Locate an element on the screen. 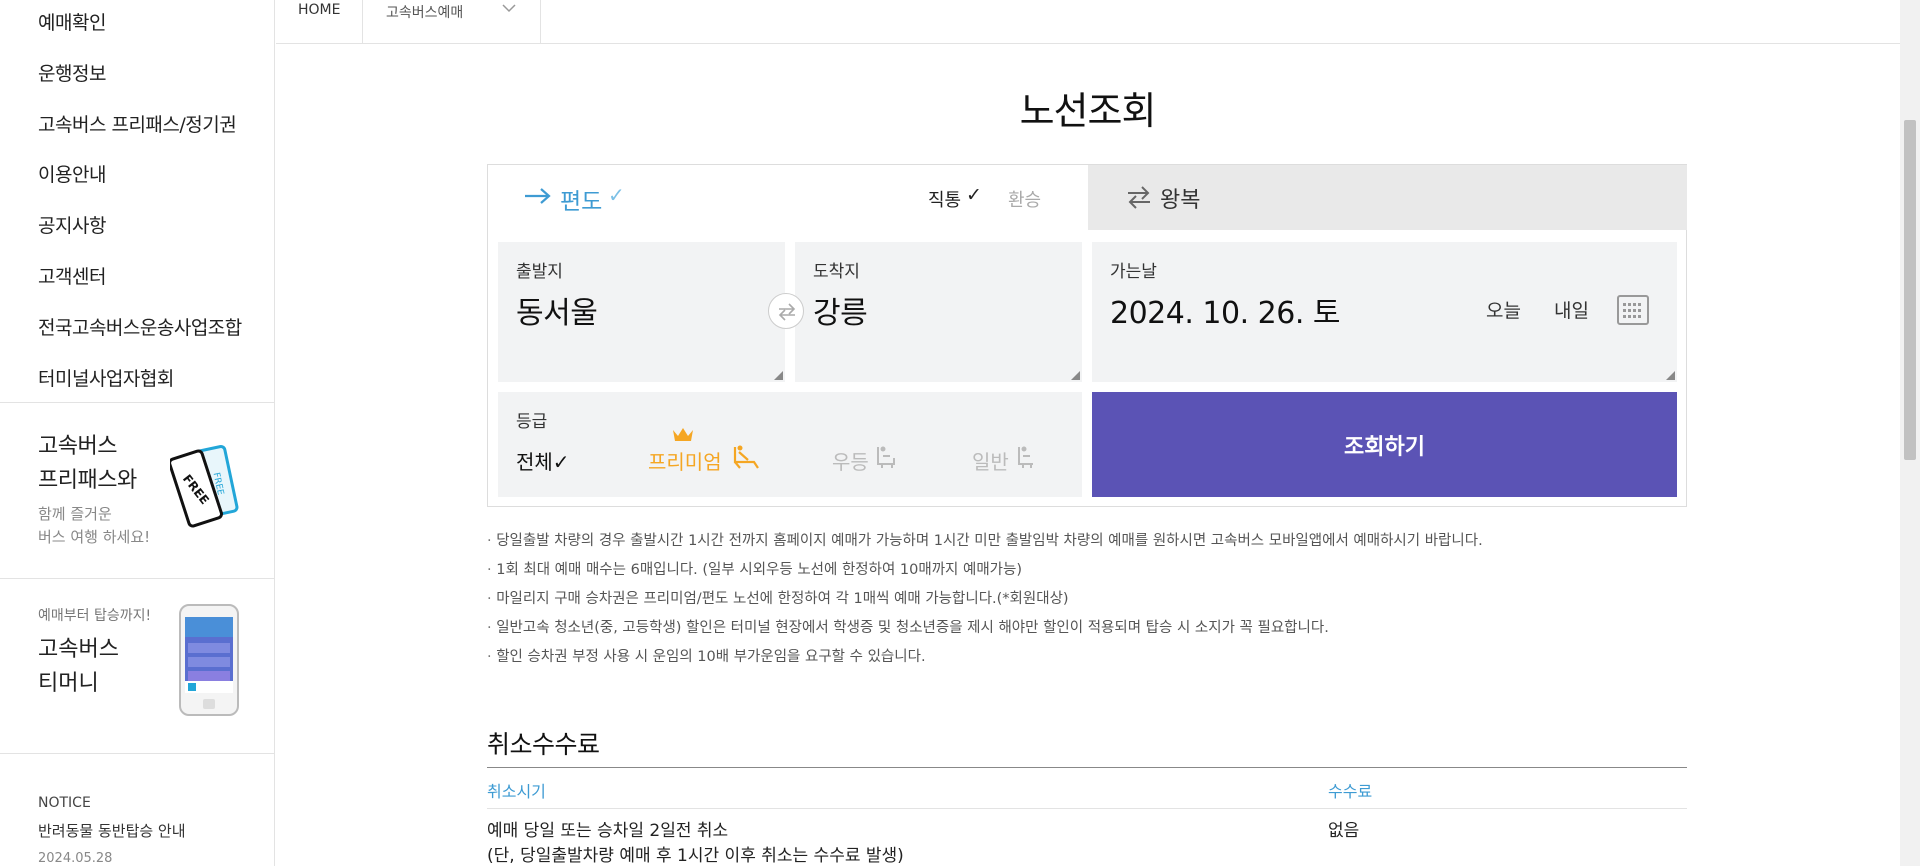  free-ticket-icon: FREE FREE is located at coordinates (204, 486).